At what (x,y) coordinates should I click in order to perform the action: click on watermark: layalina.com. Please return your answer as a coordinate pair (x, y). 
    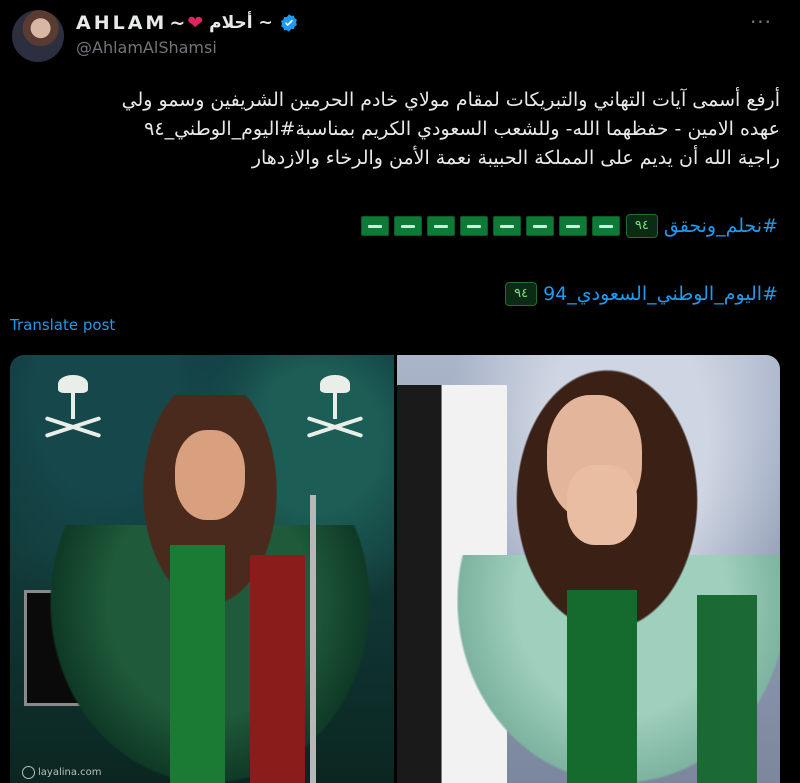
    Looking at the image, I should click on (62, 772).